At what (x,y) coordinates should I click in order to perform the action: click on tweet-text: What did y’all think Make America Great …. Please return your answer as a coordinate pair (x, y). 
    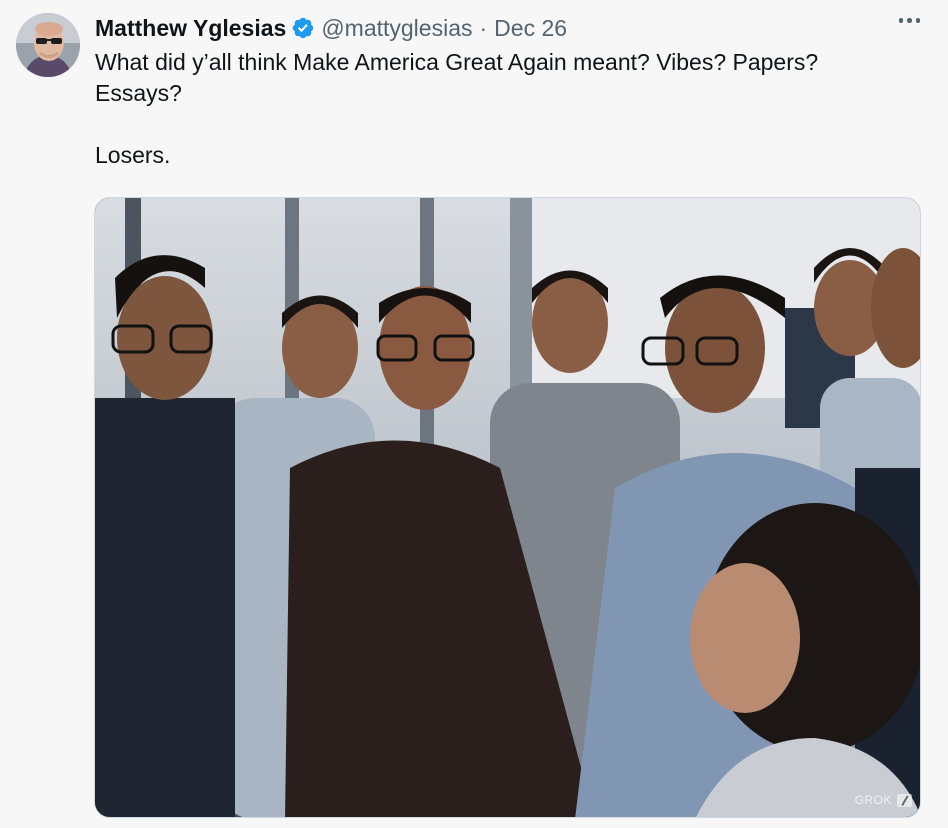
    Looking at the image, I should click on (495, 109).